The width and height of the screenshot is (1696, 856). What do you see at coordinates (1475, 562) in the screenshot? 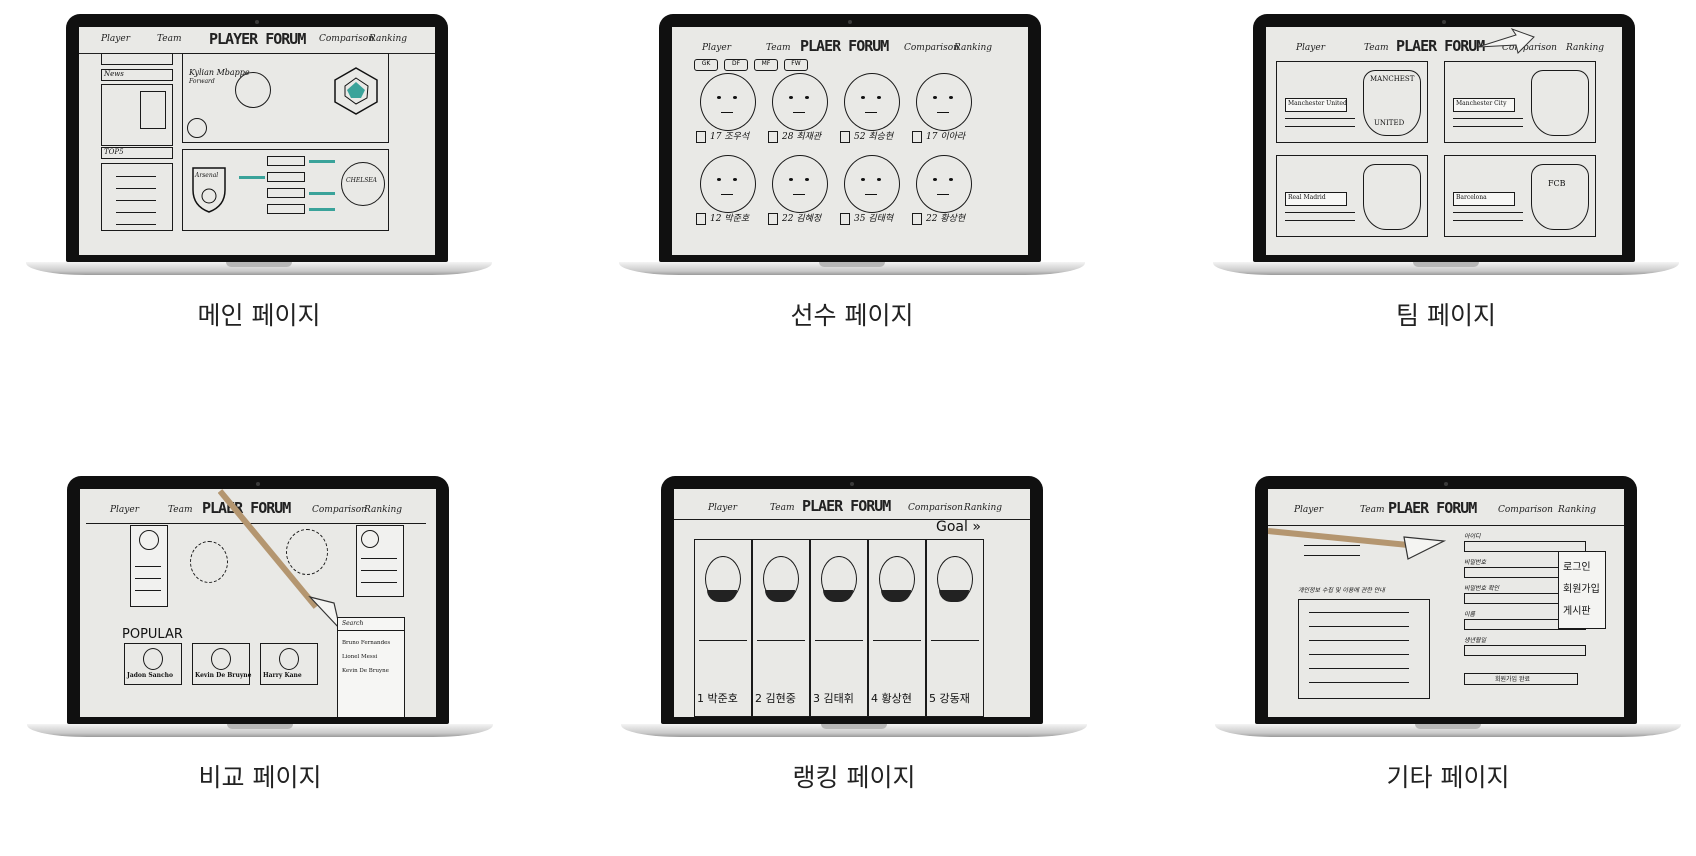
I see `field-label: 비밀번호` at bounding box center [1475, 562].